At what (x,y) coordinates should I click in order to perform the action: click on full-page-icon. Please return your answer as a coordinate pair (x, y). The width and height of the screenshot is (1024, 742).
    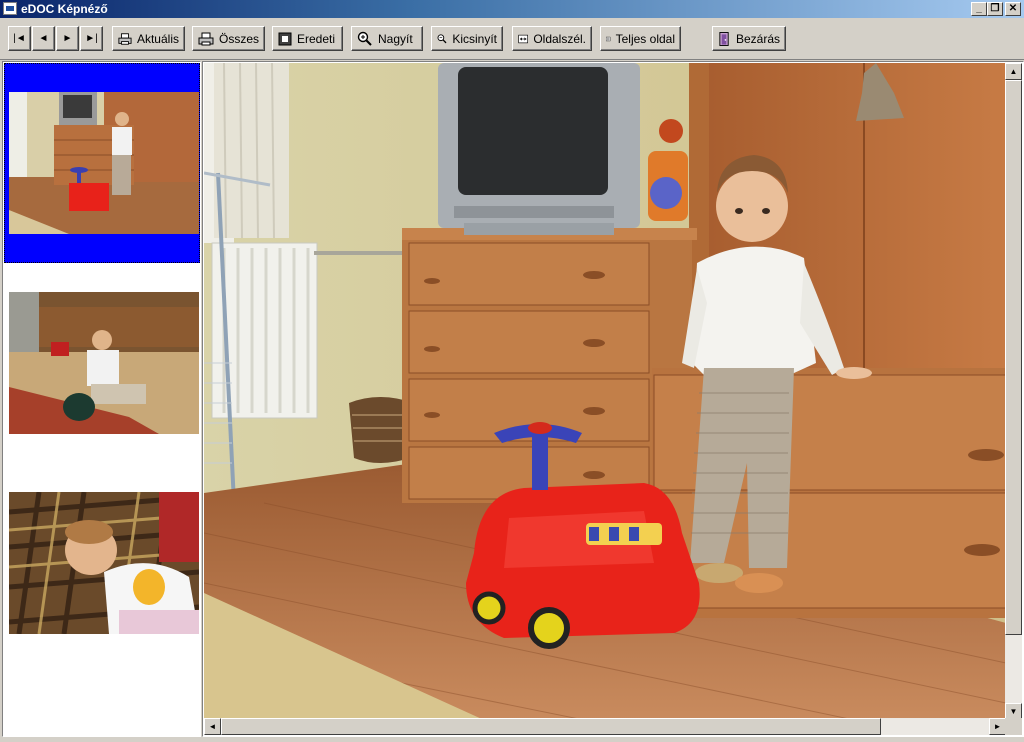
    Looking at the image, I should click on (608, 38).